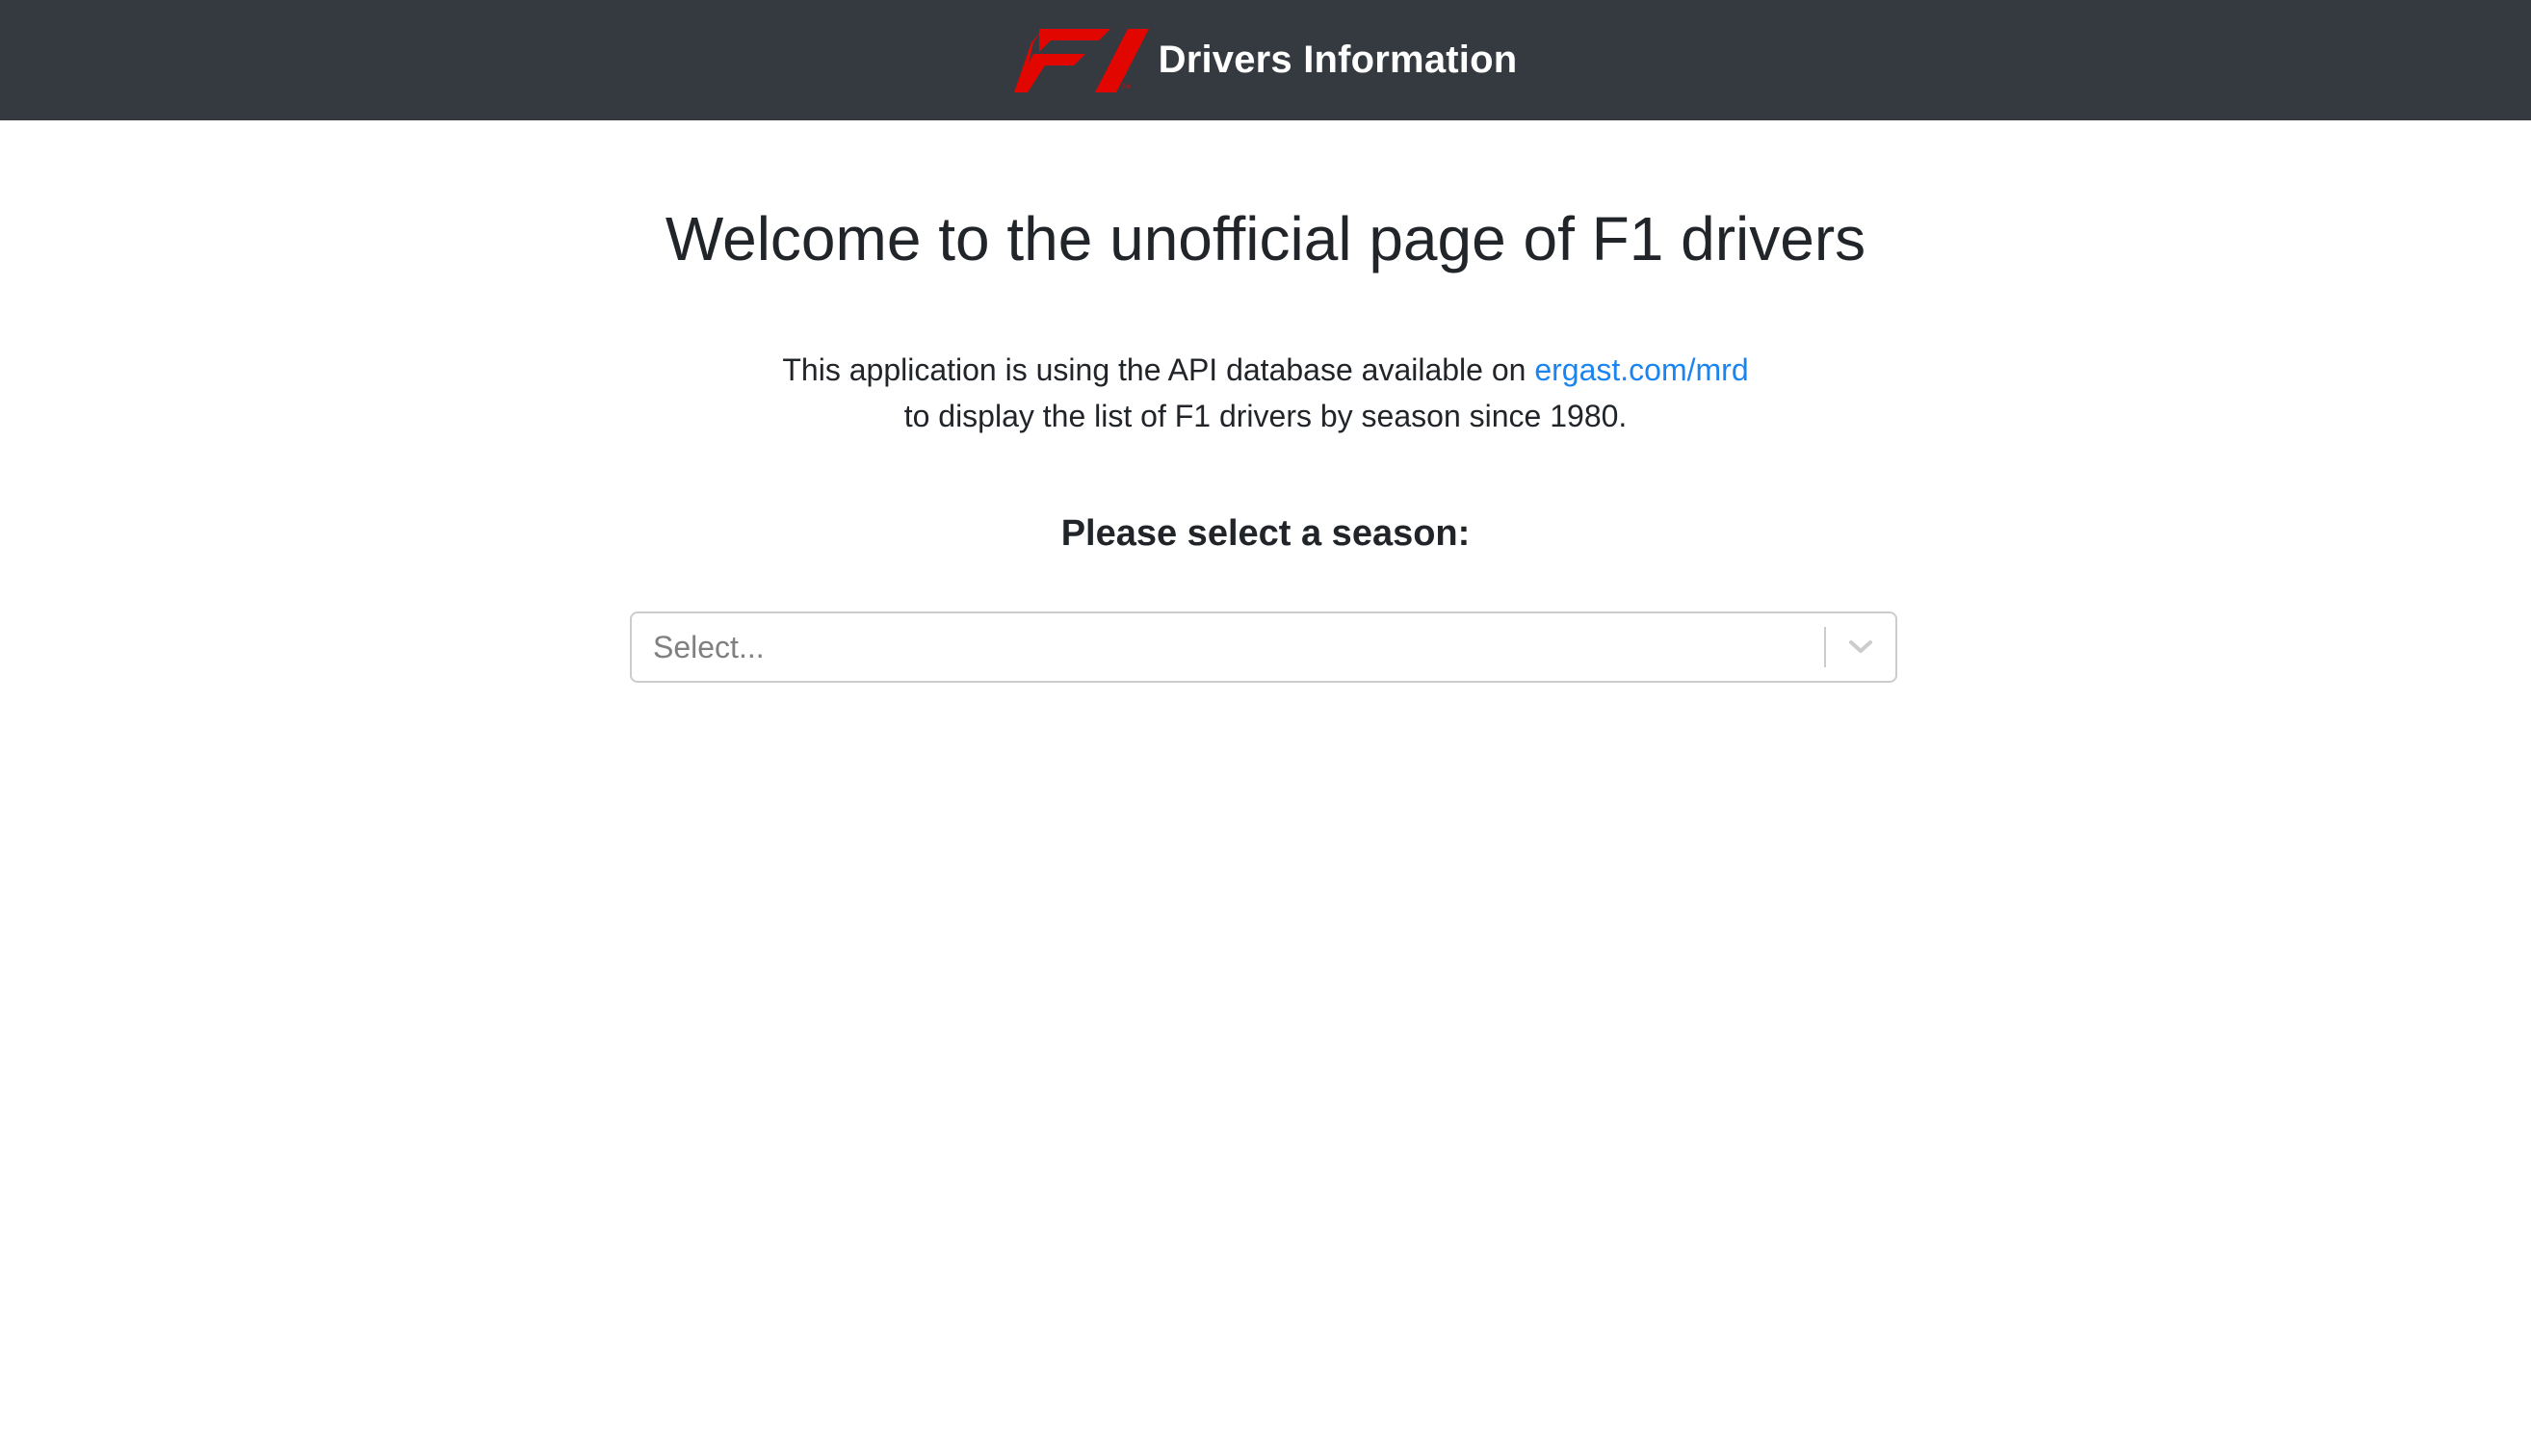 The image size is (2531, 1456). I want to click on chevron-down-icon, so click(1860, 646).